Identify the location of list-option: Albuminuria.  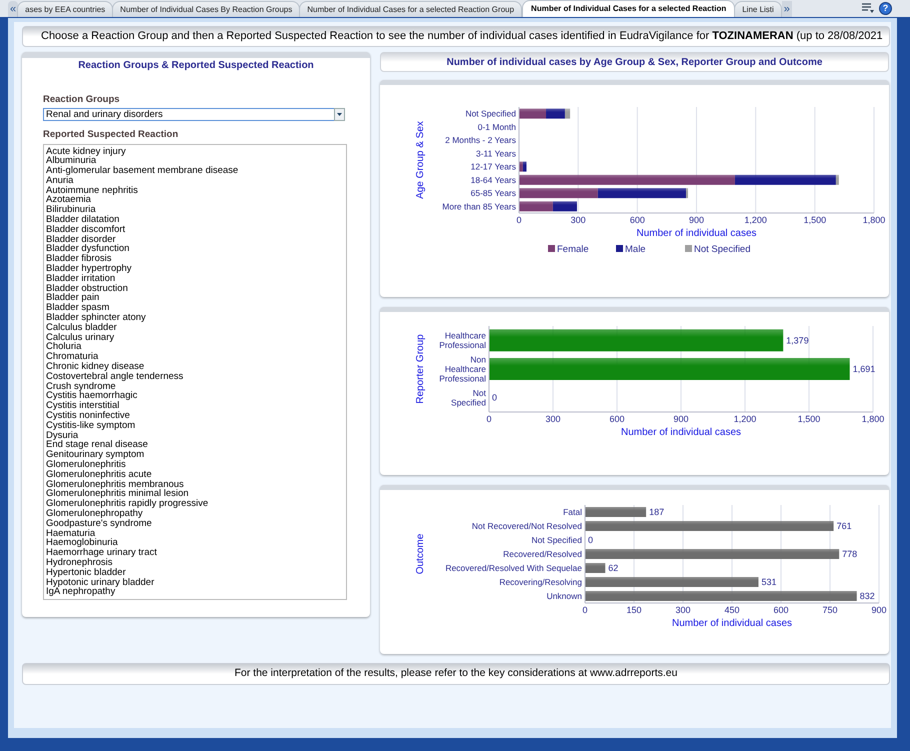
(196, 161).